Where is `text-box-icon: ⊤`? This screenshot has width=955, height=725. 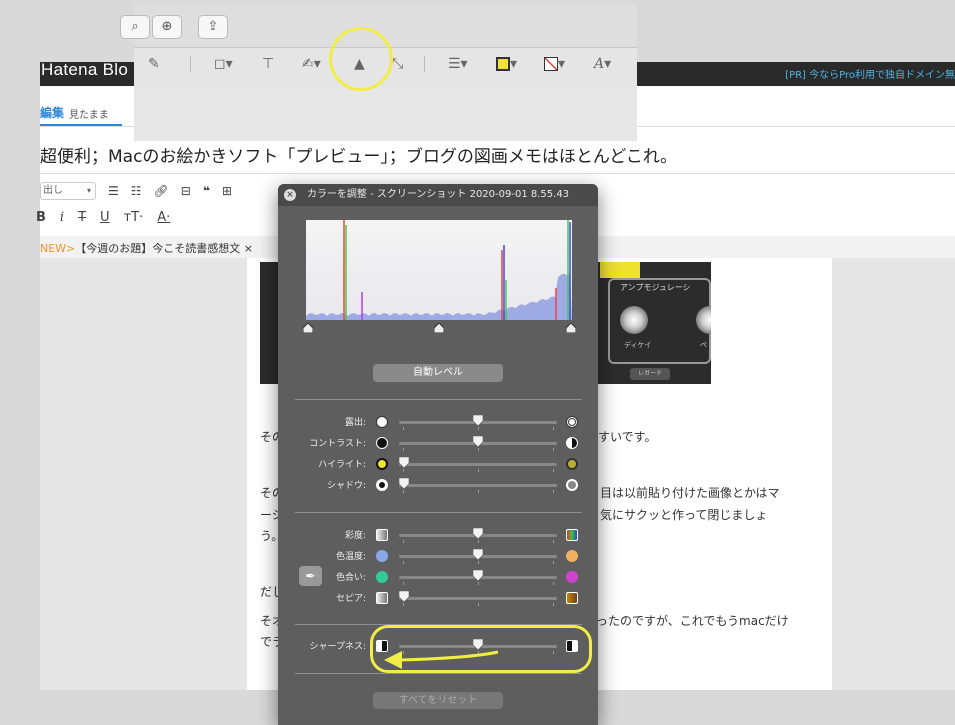
text-box-icon: ⊤ is located at coordinates (268, 64).